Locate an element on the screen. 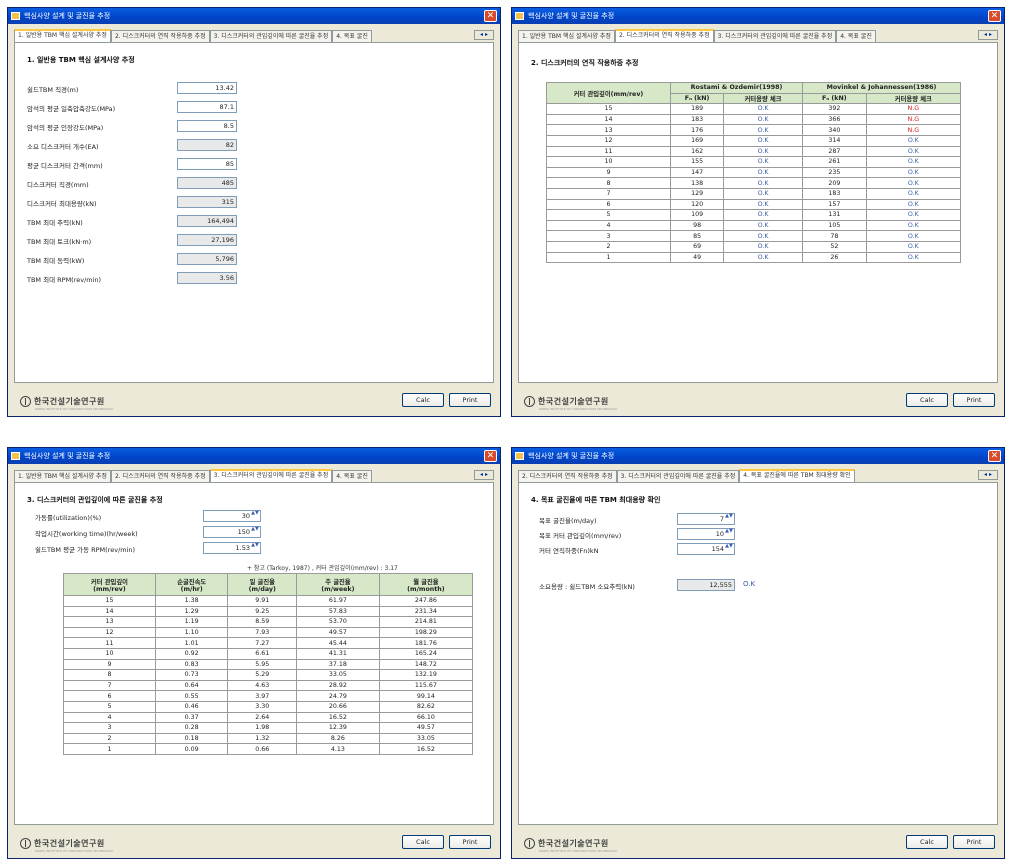 This screenshot has width=1012, height=866. field-value: 85 is located at coordinates (207, 164).